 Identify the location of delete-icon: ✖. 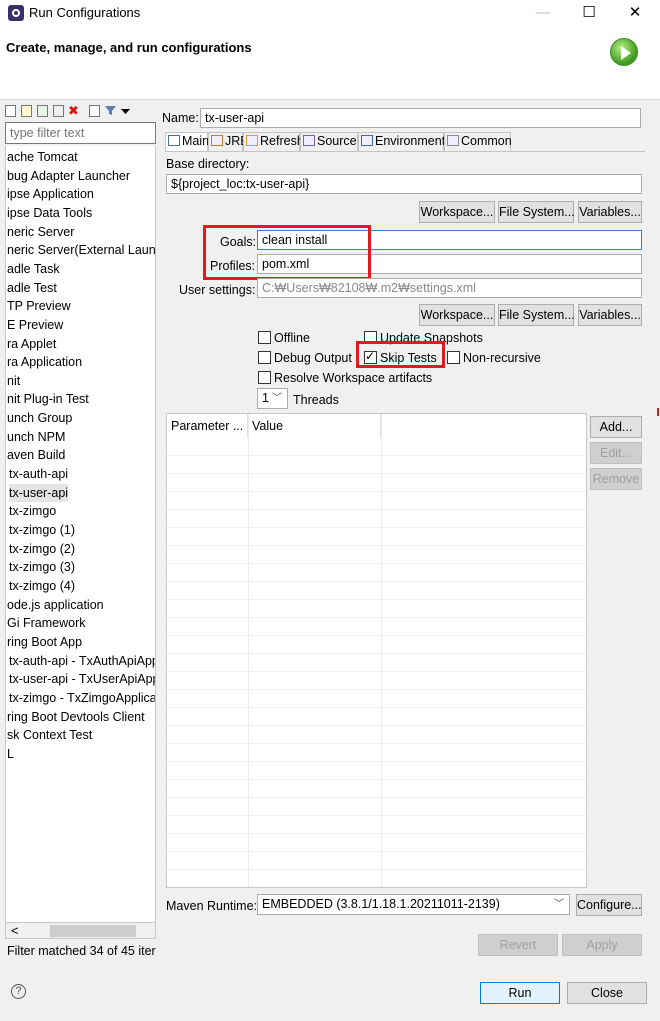
(73, 110).